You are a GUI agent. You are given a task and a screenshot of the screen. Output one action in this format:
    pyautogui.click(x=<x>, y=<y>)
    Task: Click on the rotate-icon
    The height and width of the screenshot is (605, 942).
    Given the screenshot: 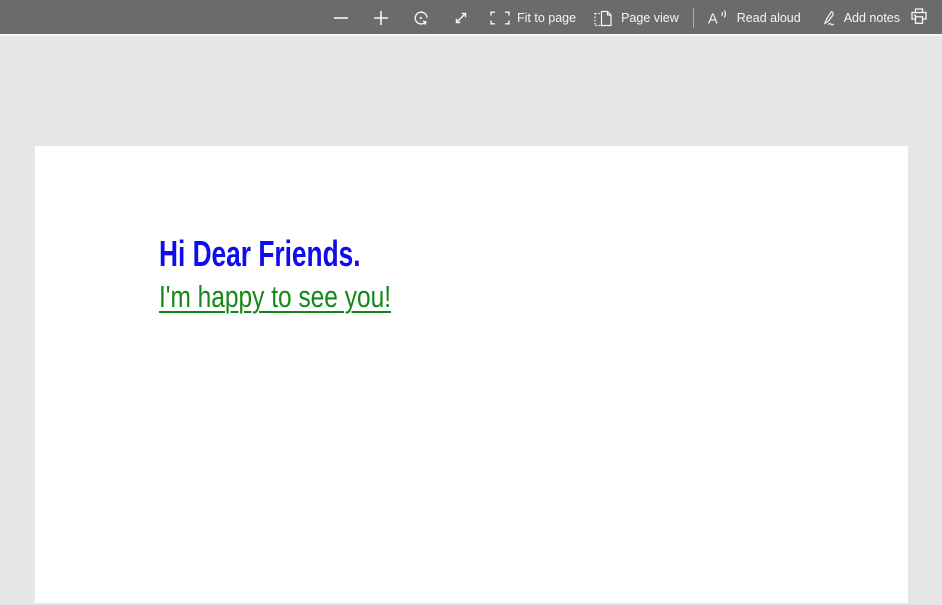 What is the action you would take?
    pyautogui.click(x=421, y=18)
    